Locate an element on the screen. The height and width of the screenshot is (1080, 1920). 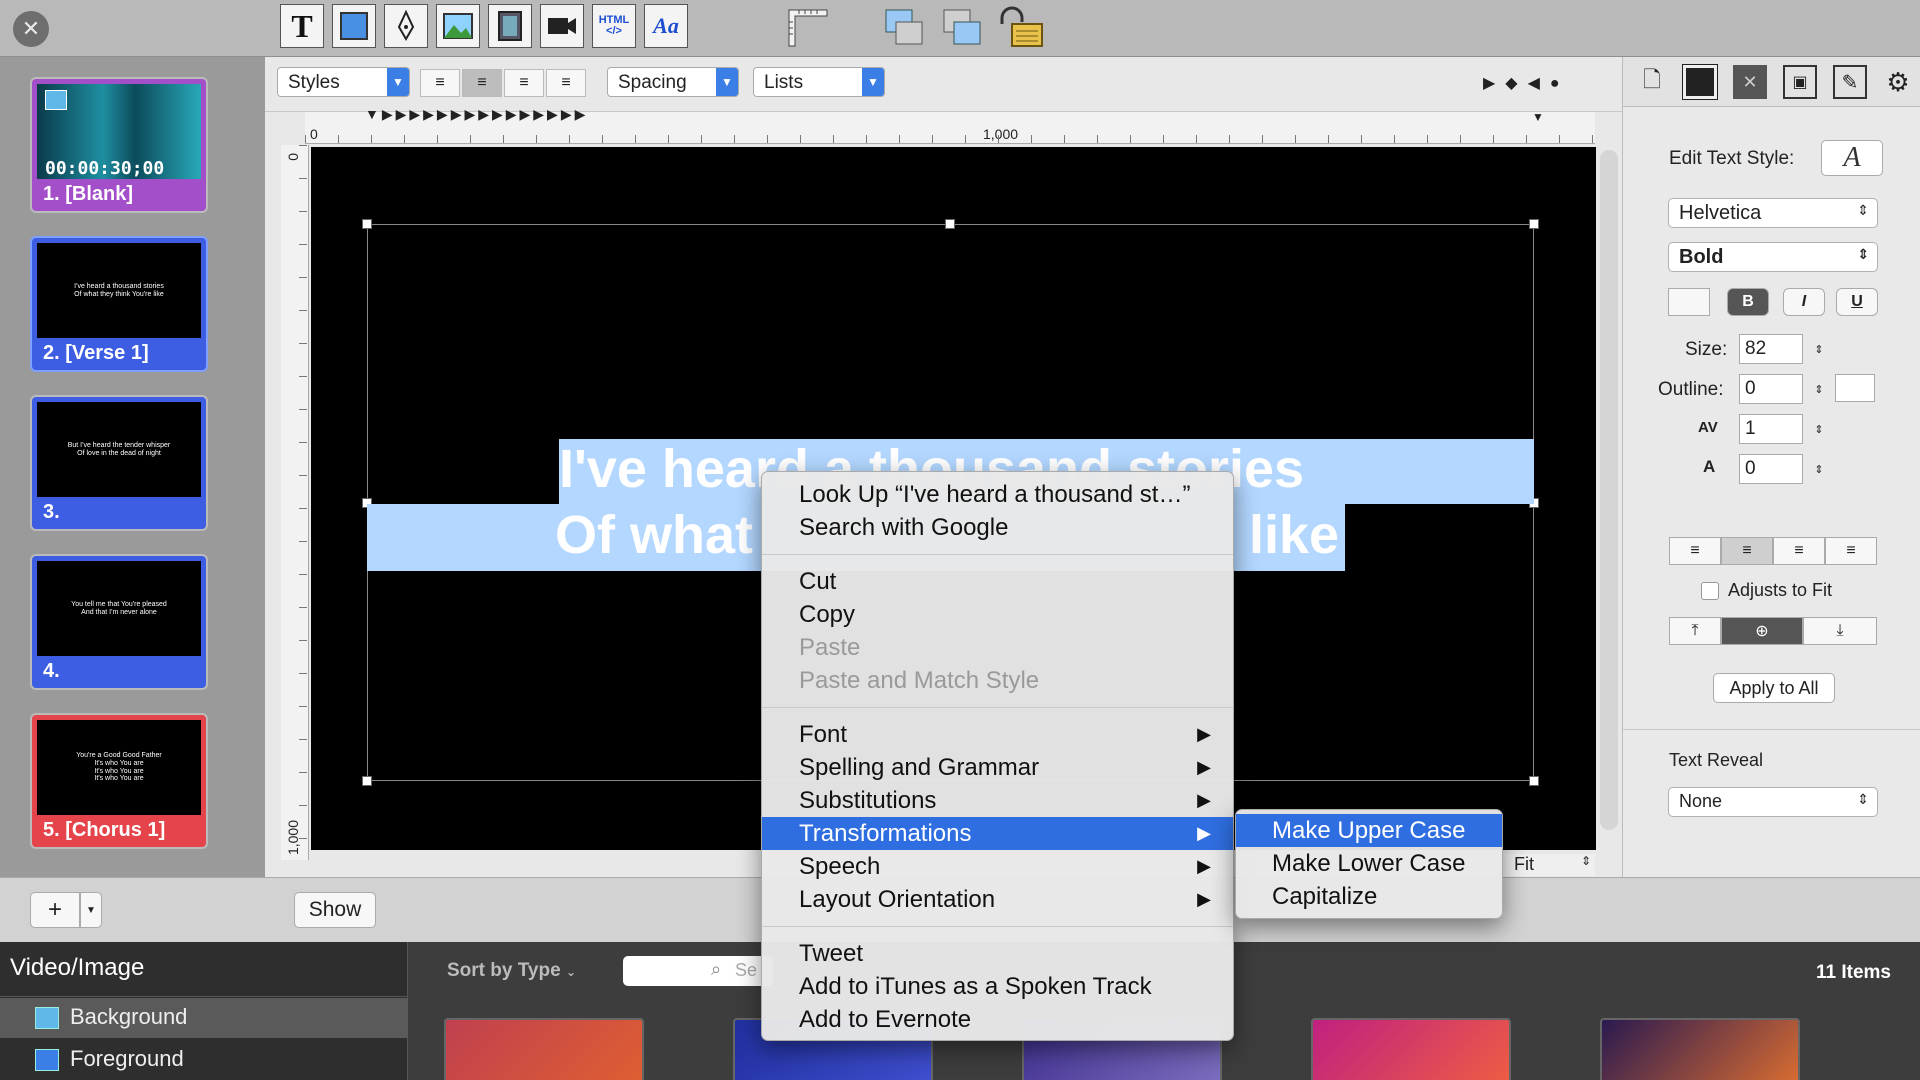
pen-tool-icon is located at coordinates (406, 26).